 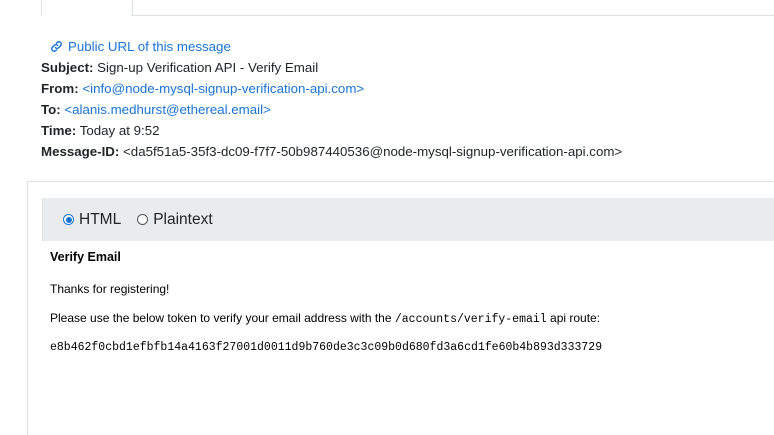 I want to click on tab-underline, so click(x=452, y=15).